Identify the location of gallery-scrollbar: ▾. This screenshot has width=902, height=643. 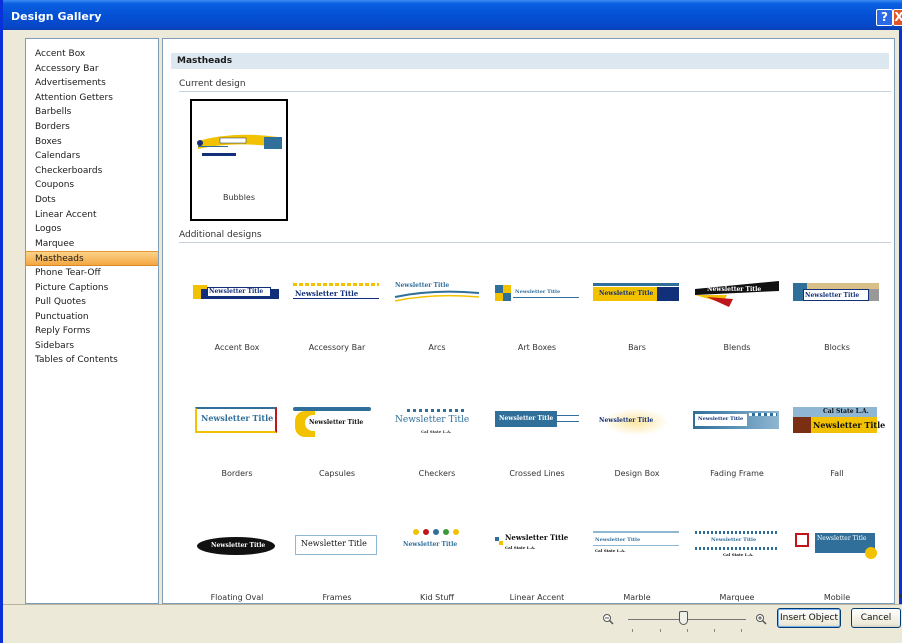
(899, 321).